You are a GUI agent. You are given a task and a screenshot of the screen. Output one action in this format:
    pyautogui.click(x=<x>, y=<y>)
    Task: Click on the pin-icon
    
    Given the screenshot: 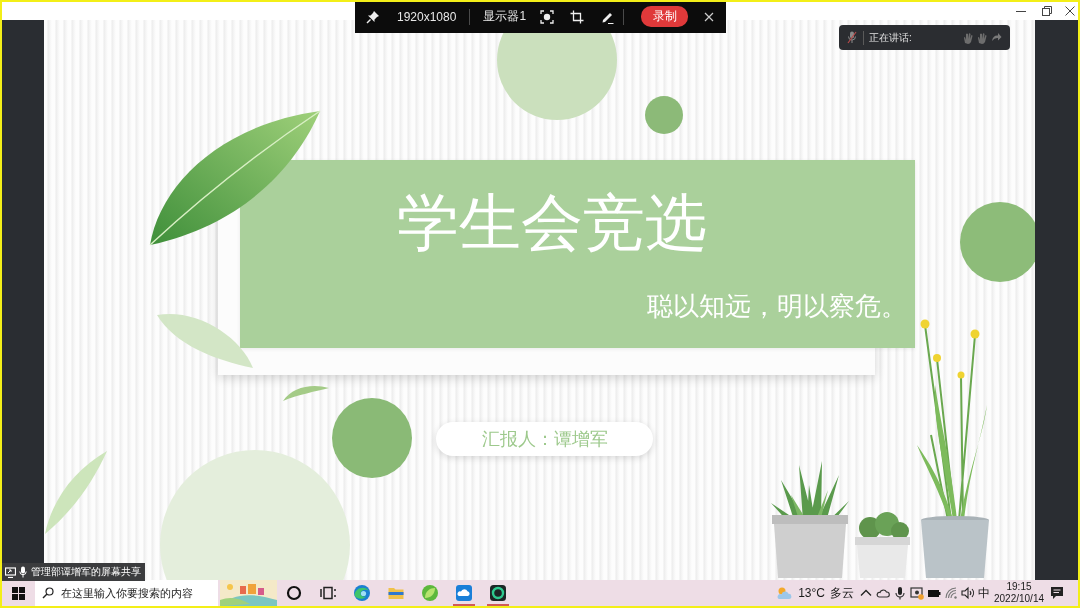 What is the action you would take?
    pyautogui.click(x=373, y=16)
    